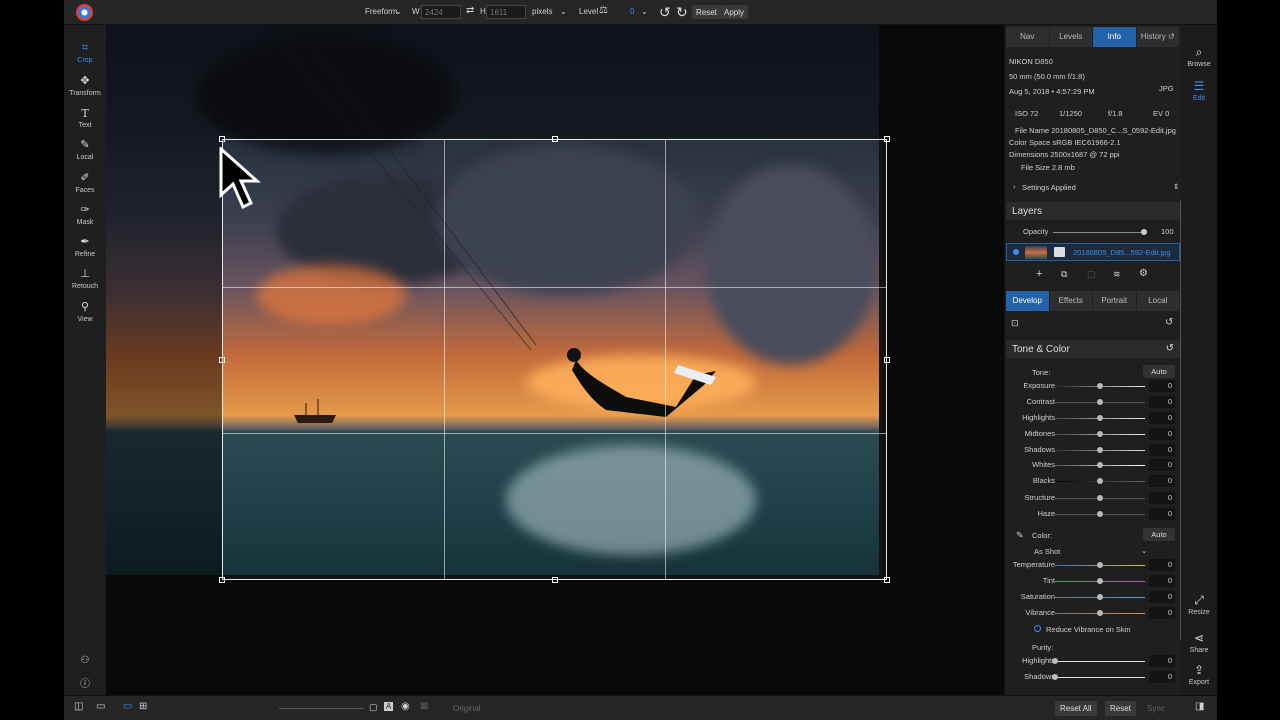  Describe the element at coordinates (1049, 187) in the screenshot. I see `settings-applied: Settings Applied` at that location.